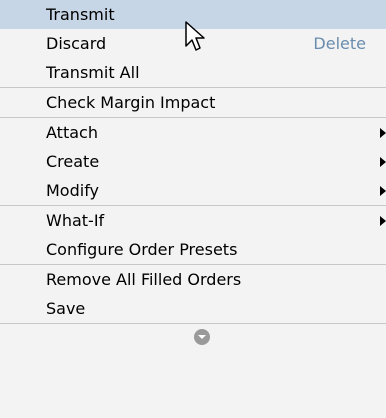  Describe the element at coordinates (75, 220) in the screenshot. I see `menu-item-label: What-If` at that location.